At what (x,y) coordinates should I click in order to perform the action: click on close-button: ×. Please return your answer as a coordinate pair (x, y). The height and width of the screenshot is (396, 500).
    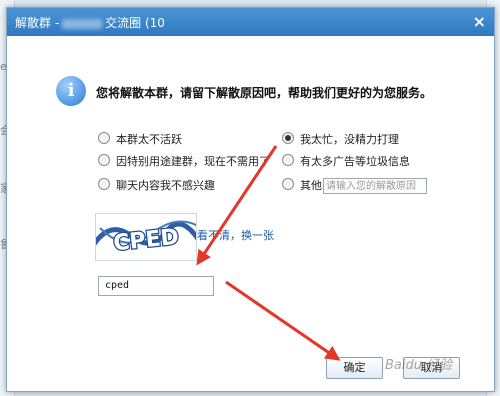
    Looking at the image, I should click on (479, 21).